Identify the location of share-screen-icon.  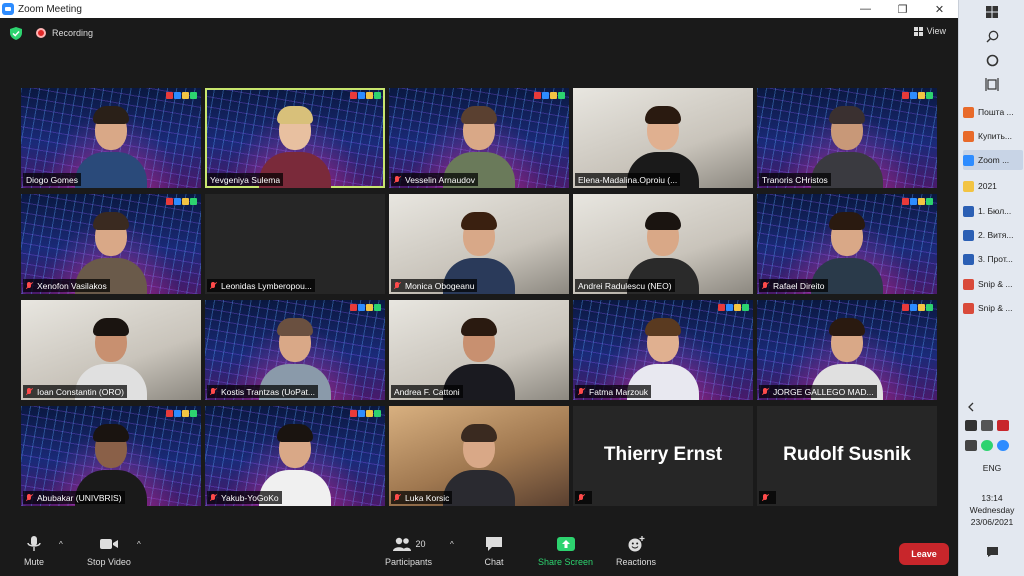
(565, 544).